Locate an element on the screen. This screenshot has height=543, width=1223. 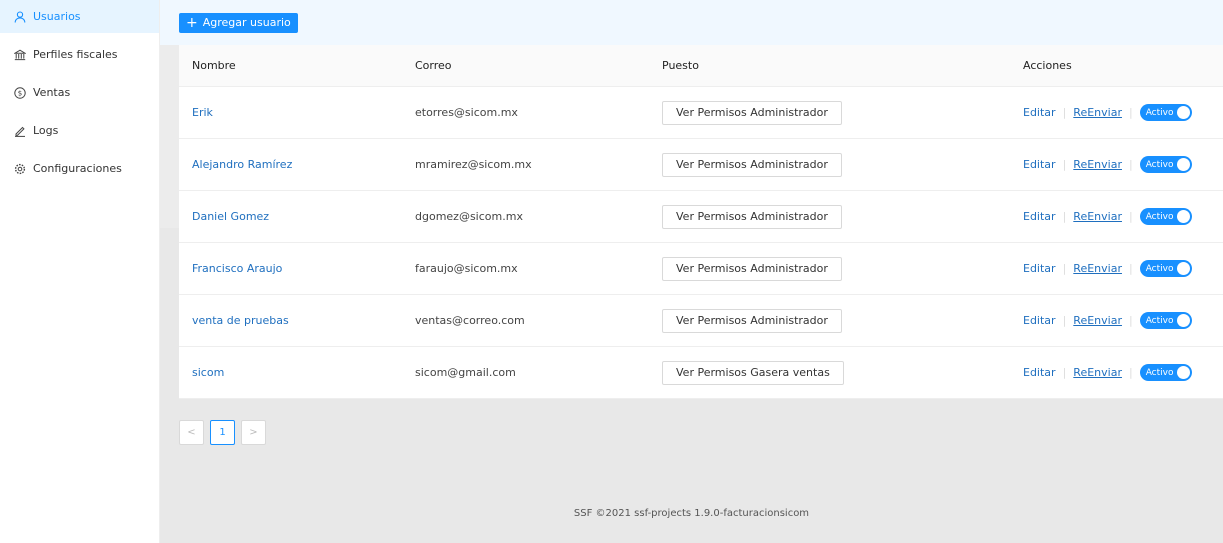
user-email: ventas@correo.com is located at coordinates (470, 320).